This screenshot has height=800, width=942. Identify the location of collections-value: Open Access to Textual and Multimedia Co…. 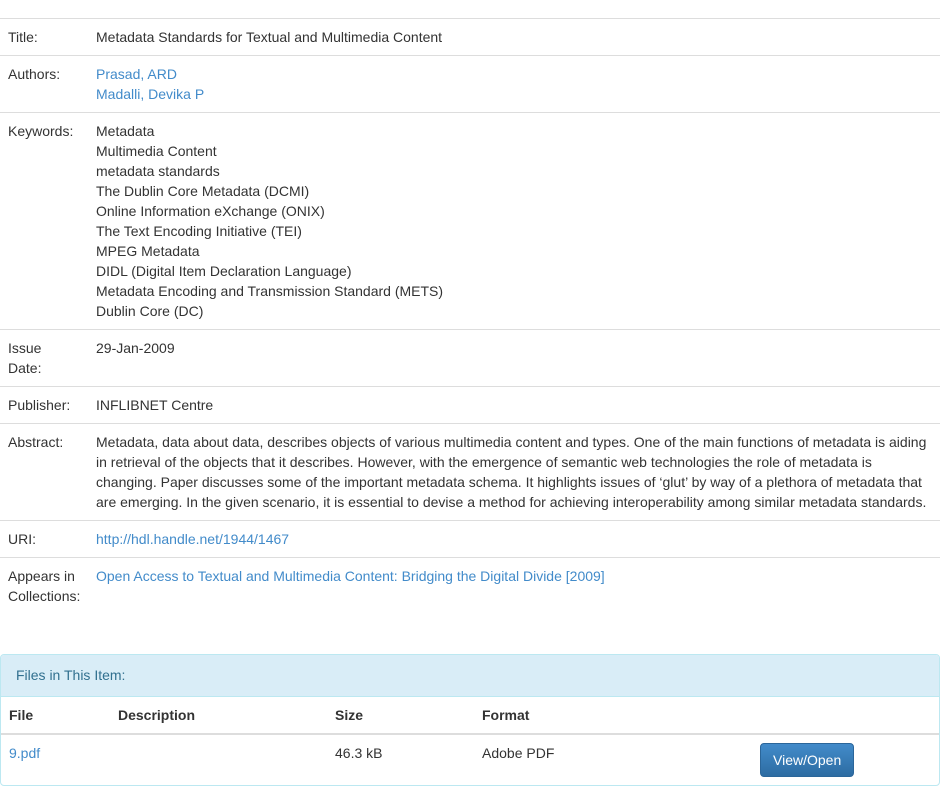
(514, 585).